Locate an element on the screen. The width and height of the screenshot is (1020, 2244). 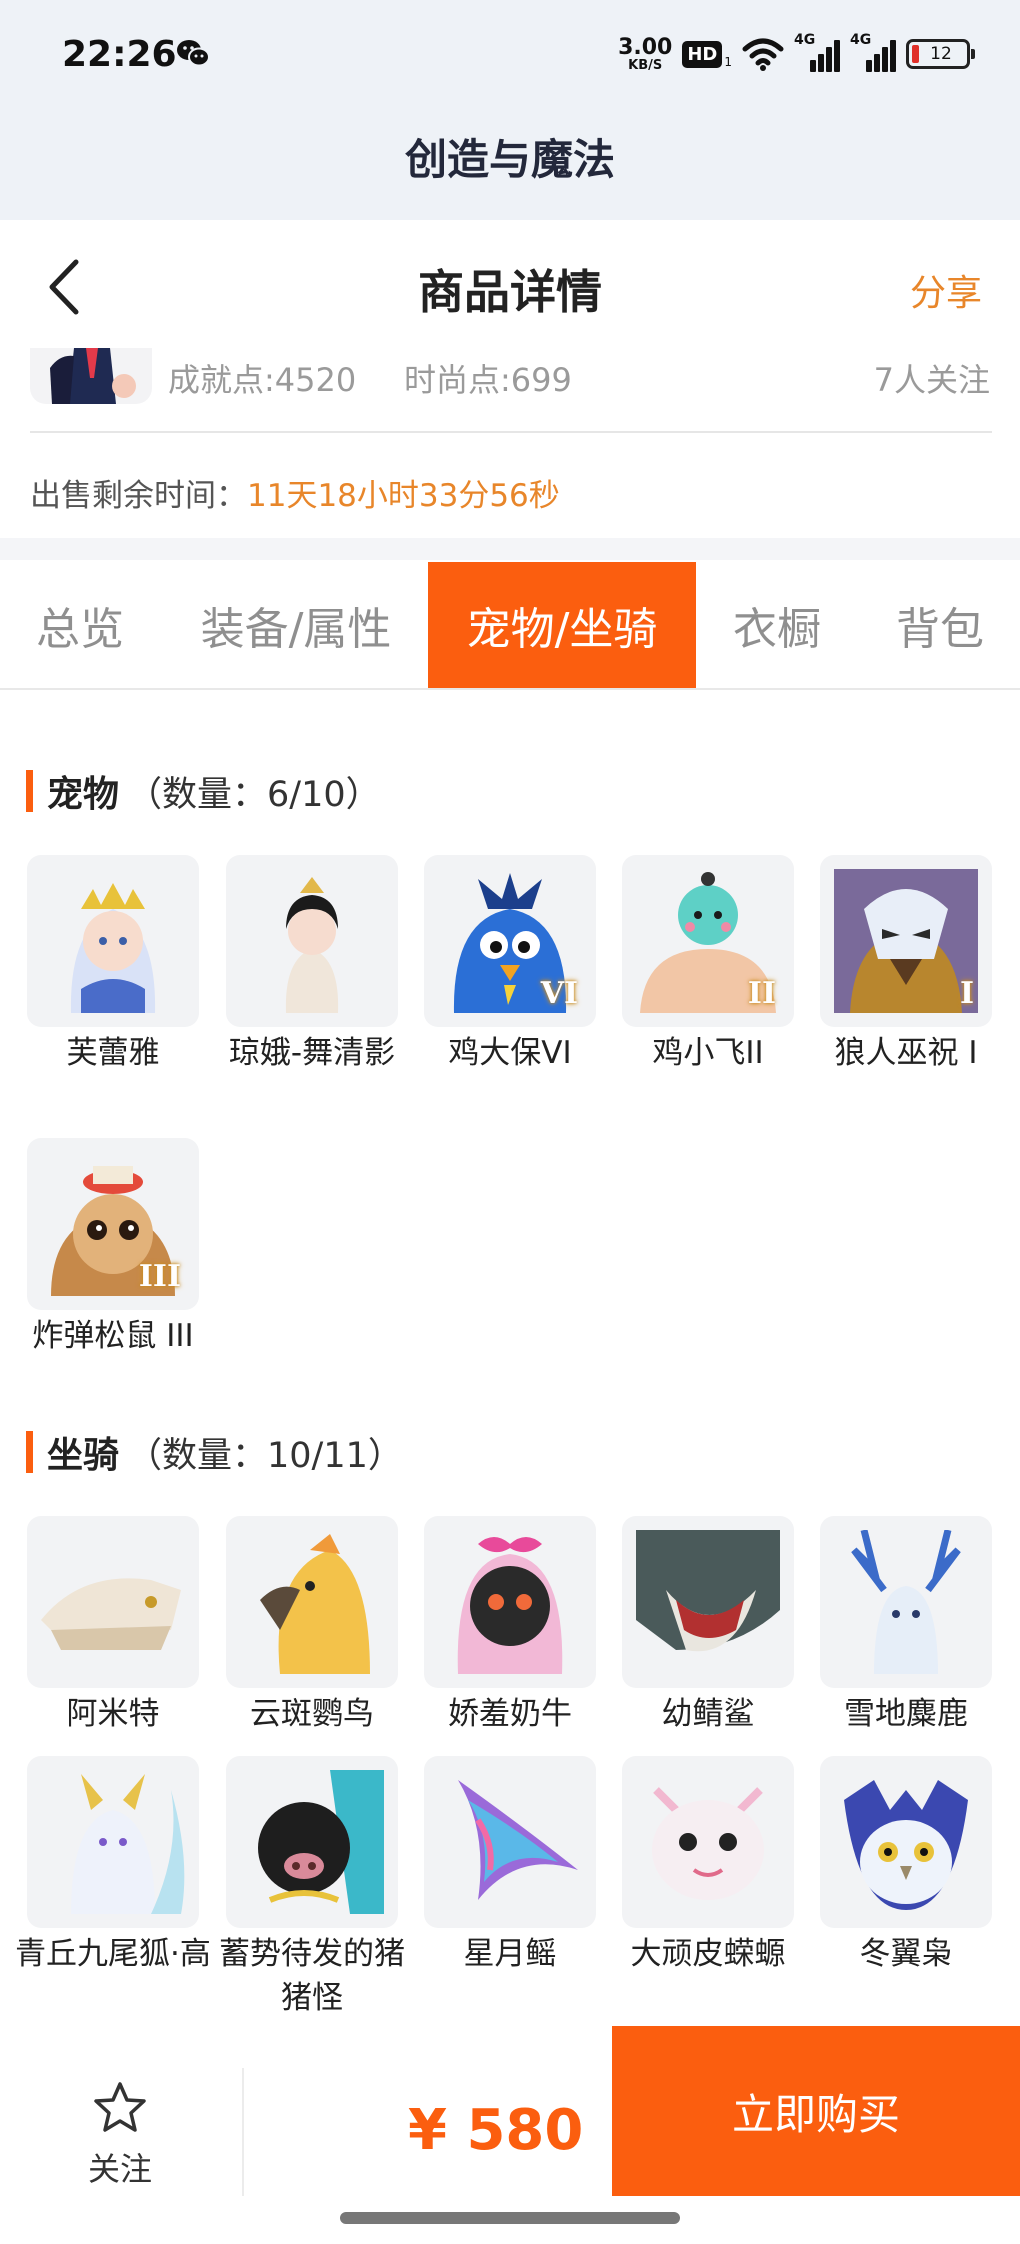
star-icon is located at coordinates (120, 2107).